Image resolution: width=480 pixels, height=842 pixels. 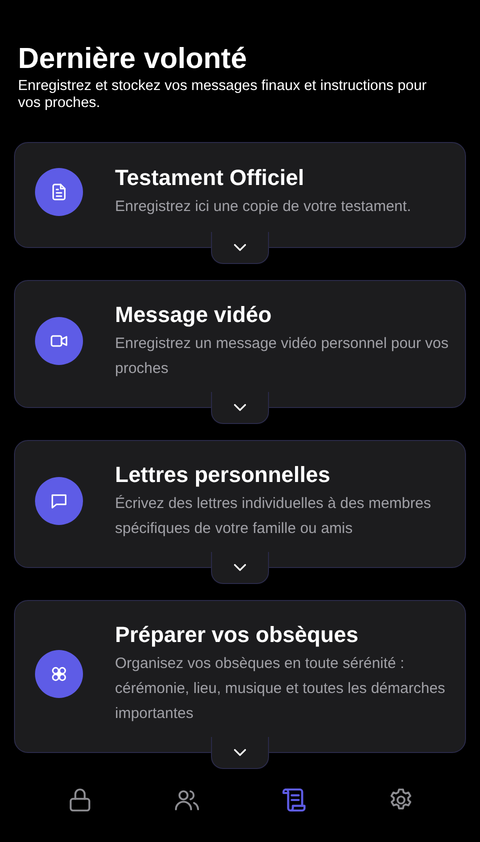 I want to click on page-subtitle: Enregistrez et stockez vos messages finaux et instructions pour vos proches., so click(x=223, y=95).